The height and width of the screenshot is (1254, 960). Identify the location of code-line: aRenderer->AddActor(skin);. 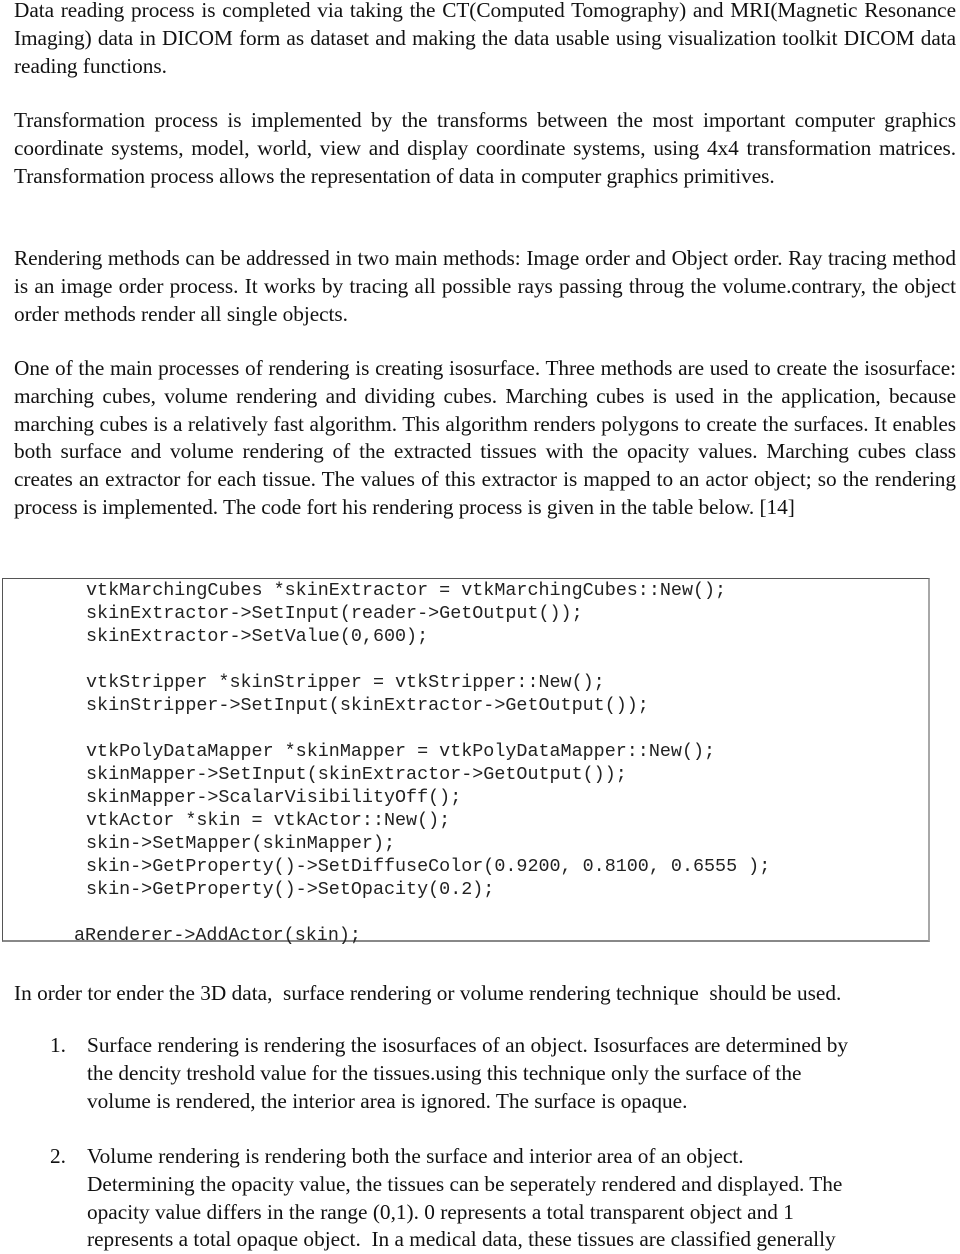
(217, 935).